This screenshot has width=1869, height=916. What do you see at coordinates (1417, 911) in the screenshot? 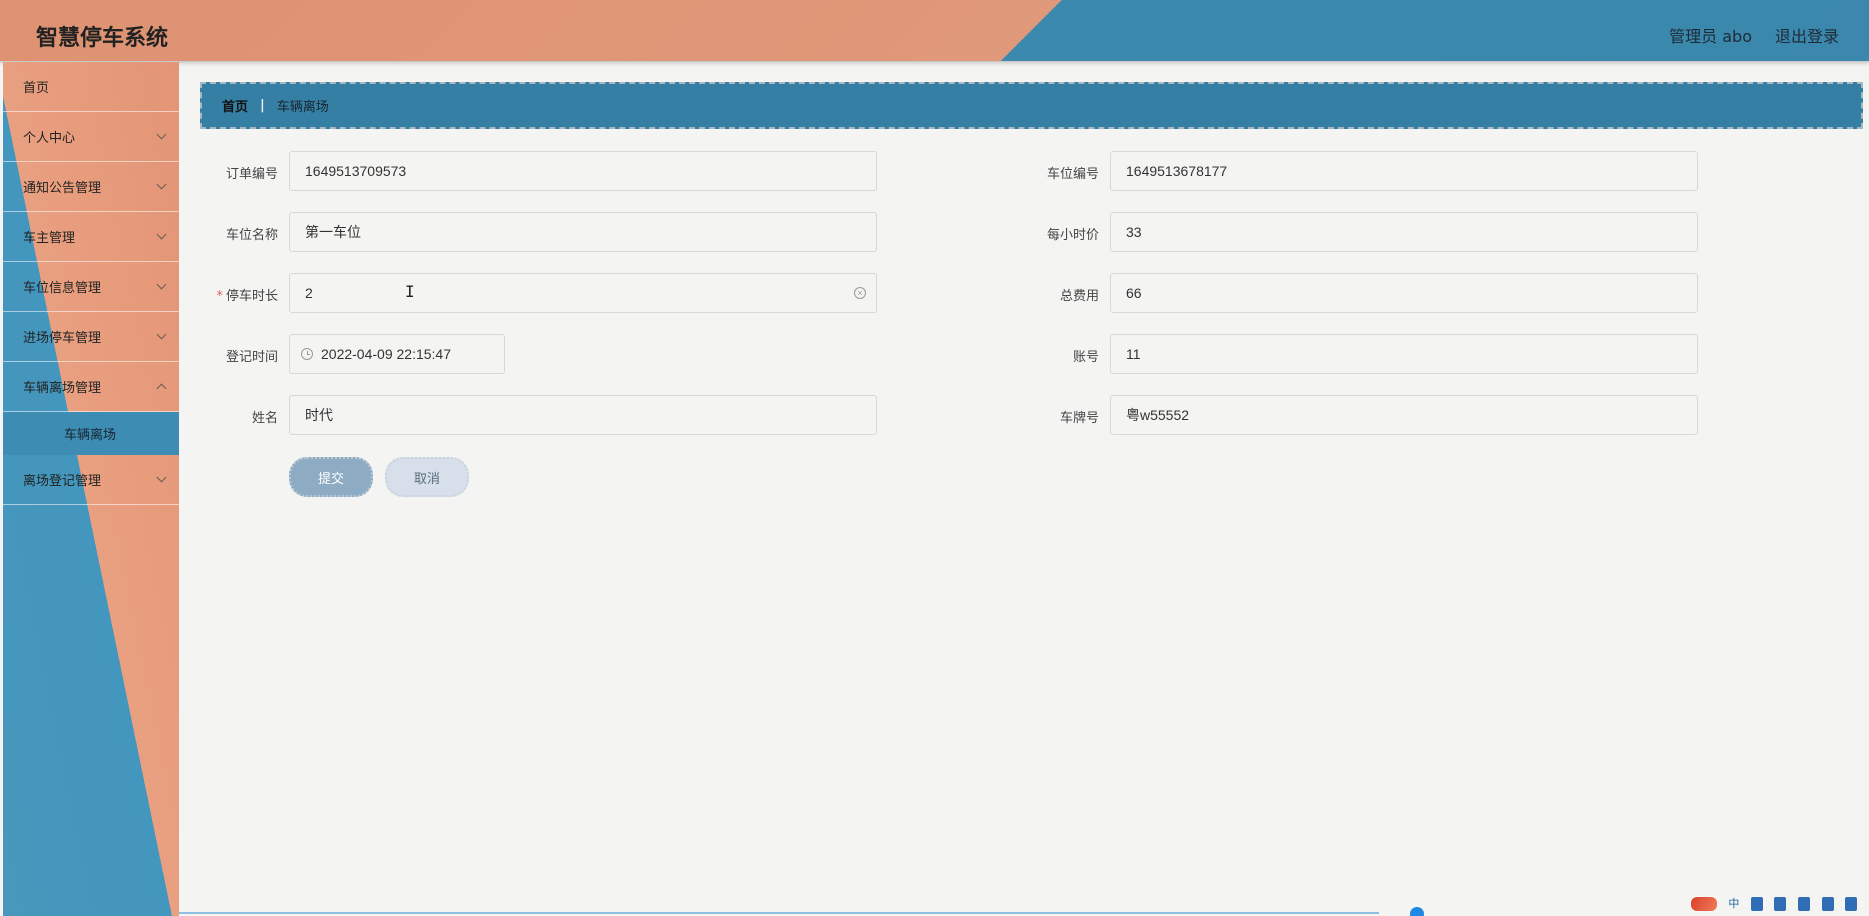
I see `scroll-handle` at bounding box center [1417, 911].